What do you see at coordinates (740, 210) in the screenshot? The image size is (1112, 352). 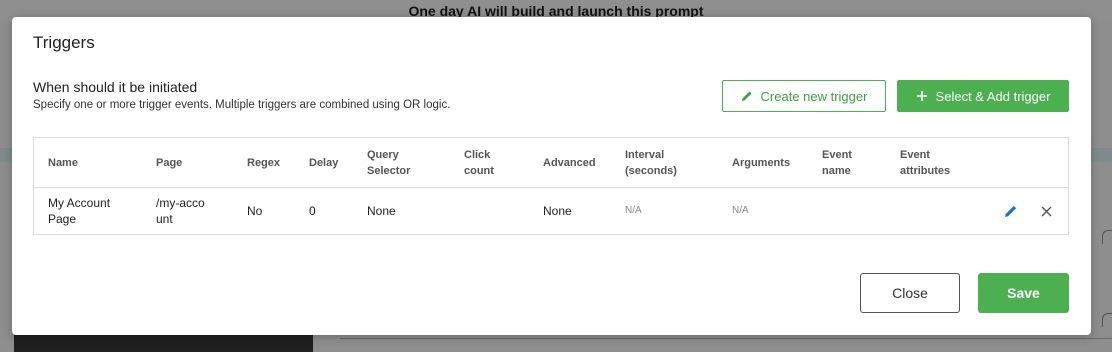 I see `cell-arguments: N/A` at bounding box center [740, 210].